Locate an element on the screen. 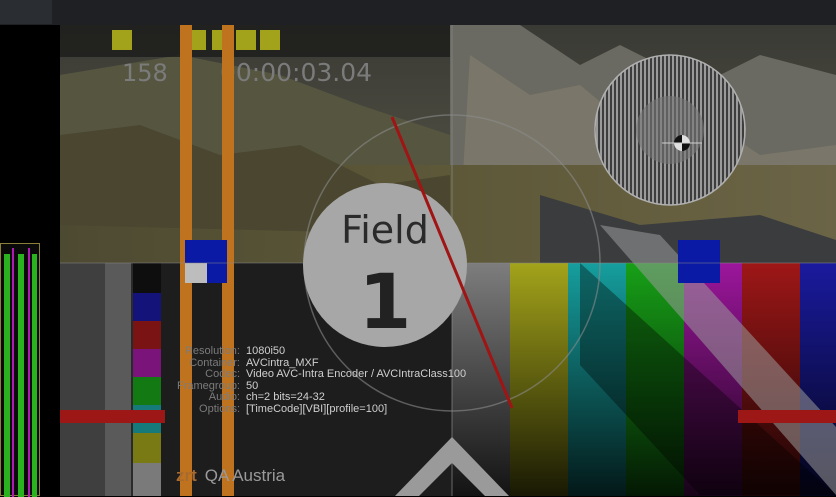  info-label: Audio: is located at coordinates (224, 397).